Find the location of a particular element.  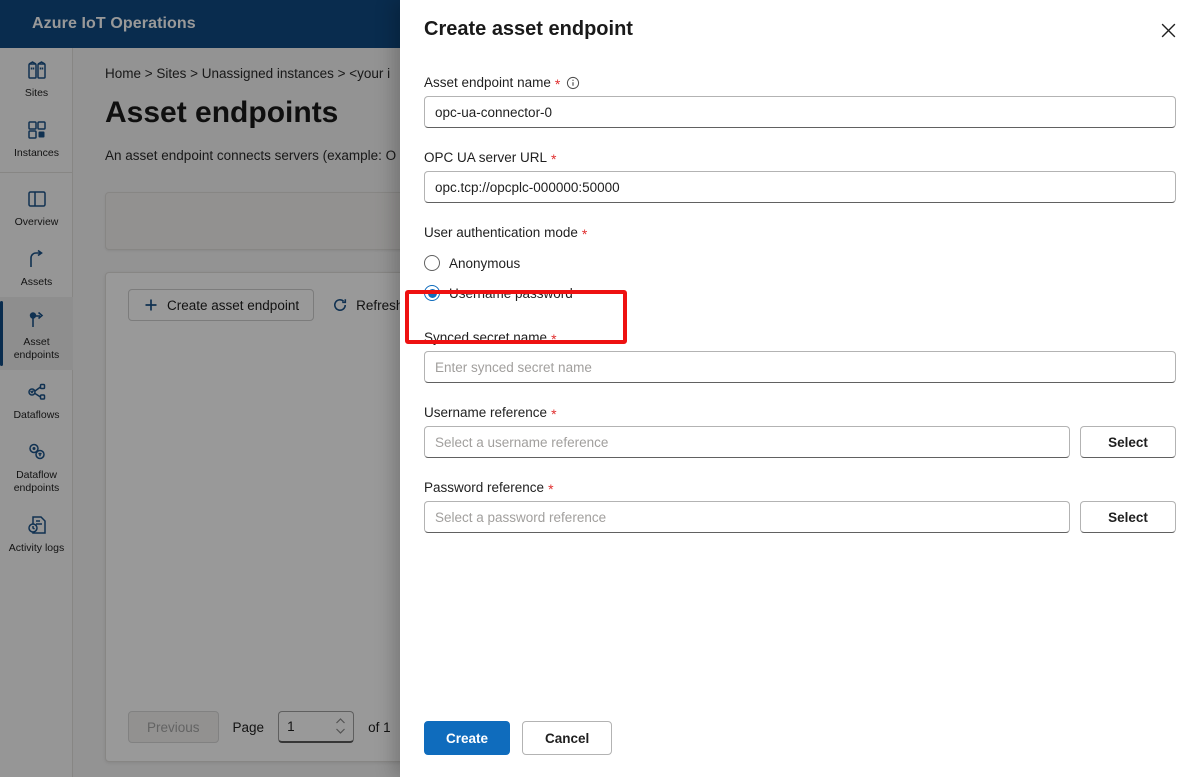

user-auth-mode-label: User authentication mode is located at coordinates (501, 232).